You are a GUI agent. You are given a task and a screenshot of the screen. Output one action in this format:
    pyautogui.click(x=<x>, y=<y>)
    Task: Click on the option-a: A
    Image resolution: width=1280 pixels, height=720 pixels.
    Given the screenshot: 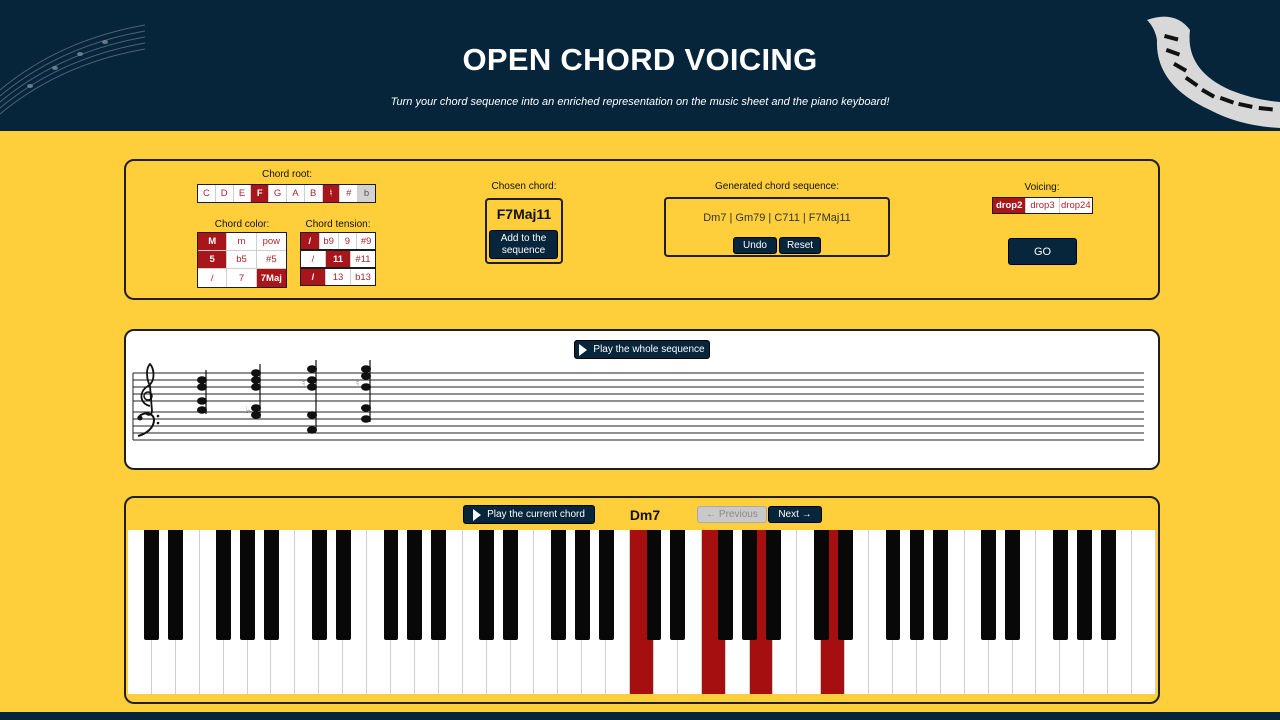 What is the action you would take?
    pyautogui.click(x=296, y=193)
    